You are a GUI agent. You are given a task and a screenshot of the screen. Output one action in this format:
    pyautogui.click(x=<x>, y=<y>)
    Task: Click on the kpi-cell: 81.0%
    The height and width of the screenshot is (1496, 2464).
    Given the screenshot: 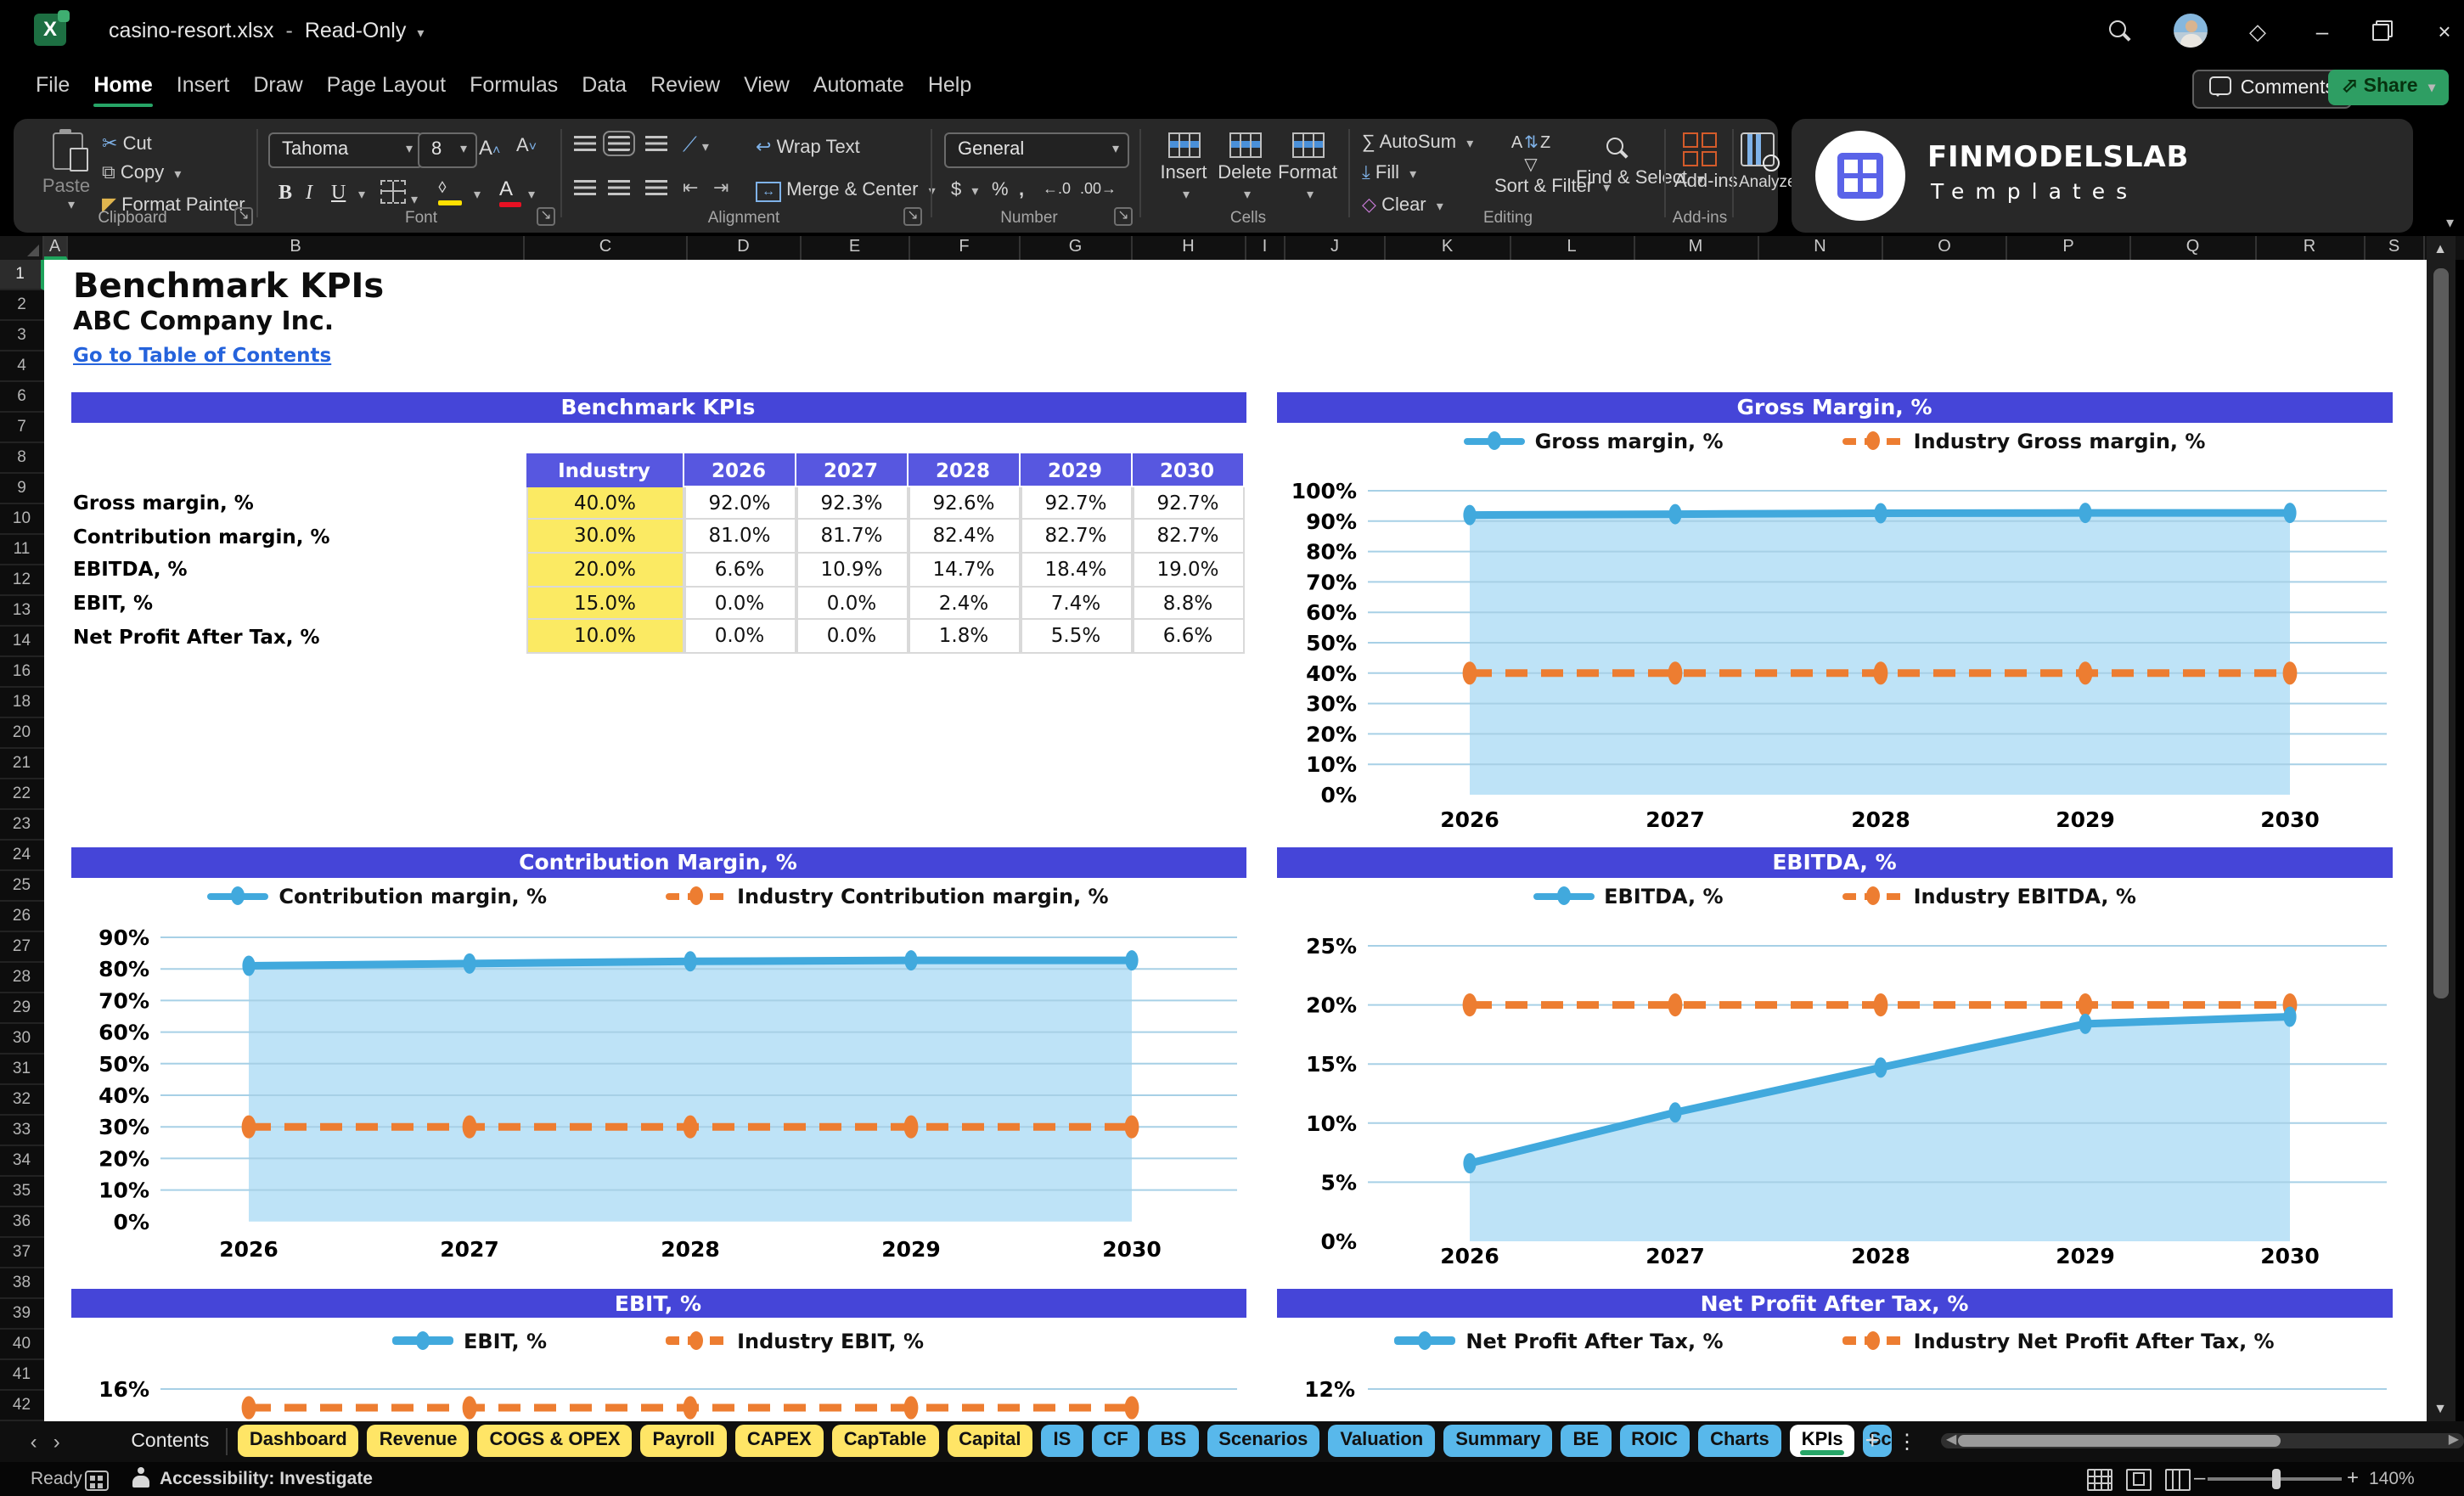 What is the action you would take?
    pyautogui.click(x=740, y=537)
    